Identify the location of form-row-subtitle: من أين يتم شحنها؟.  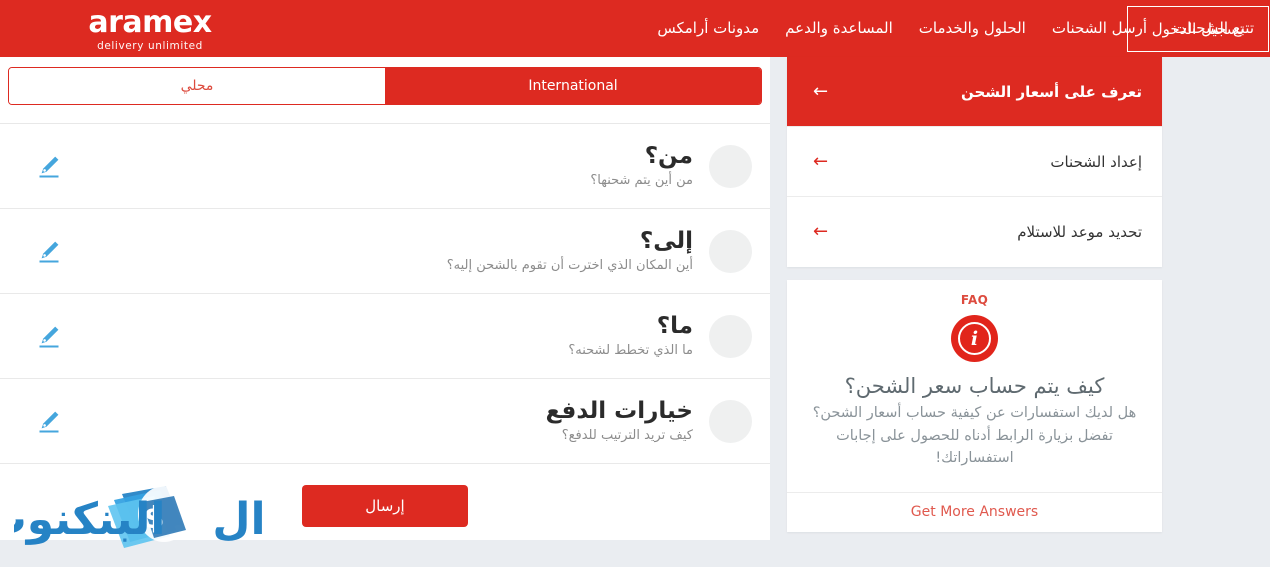
(641, 180).